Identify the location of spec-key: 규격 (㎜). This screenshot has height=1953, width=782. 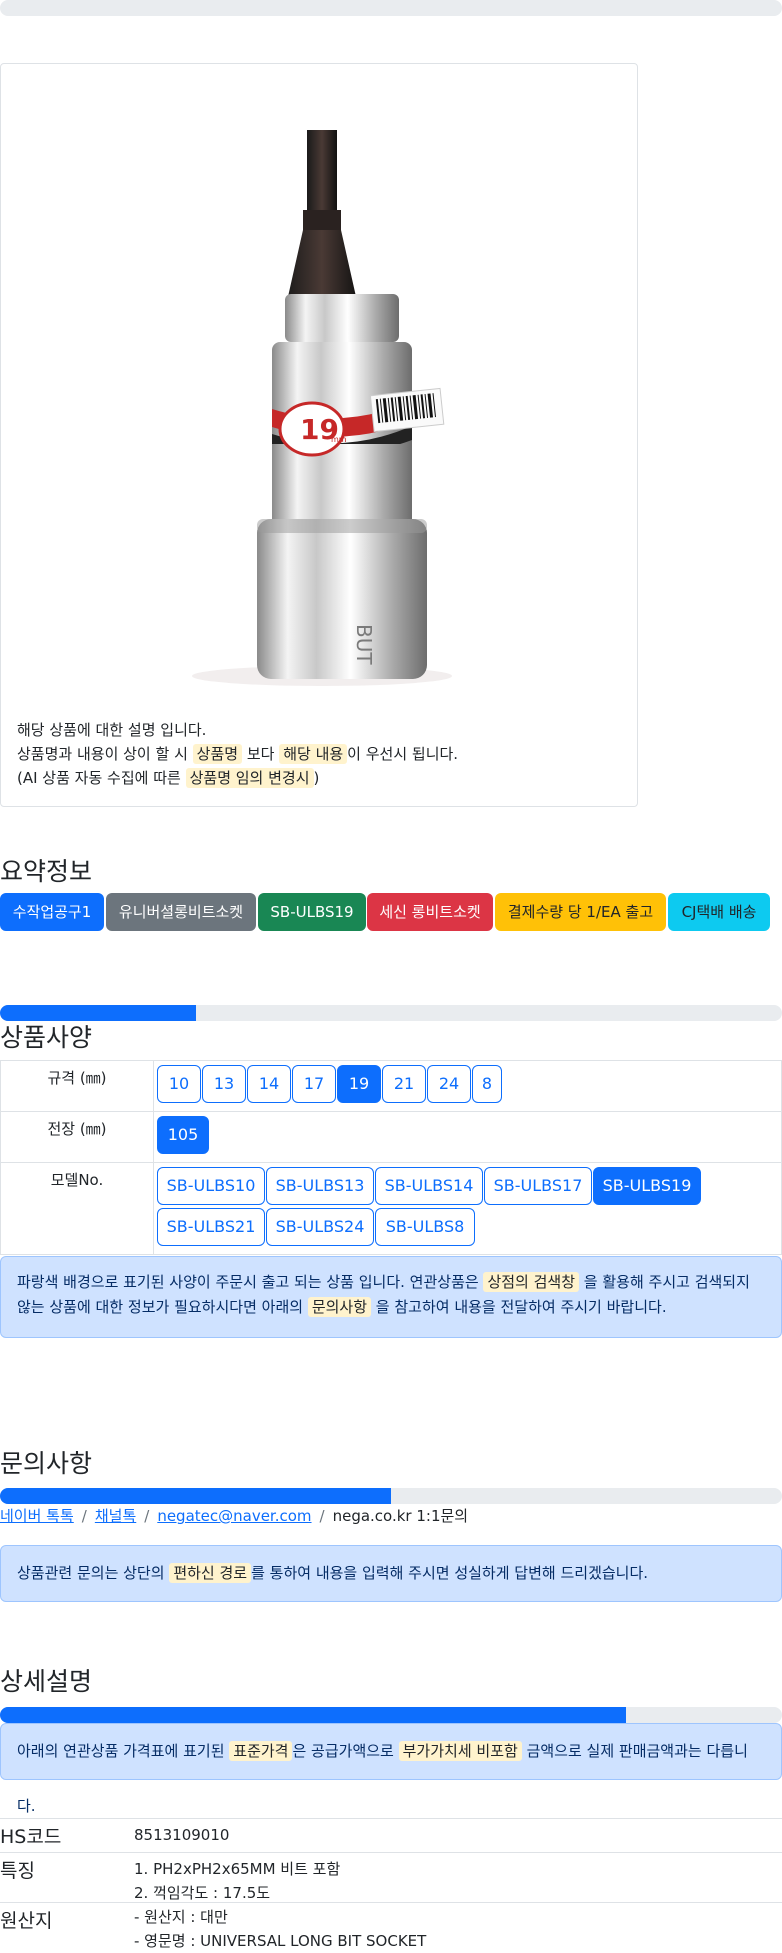
(77, 1086).